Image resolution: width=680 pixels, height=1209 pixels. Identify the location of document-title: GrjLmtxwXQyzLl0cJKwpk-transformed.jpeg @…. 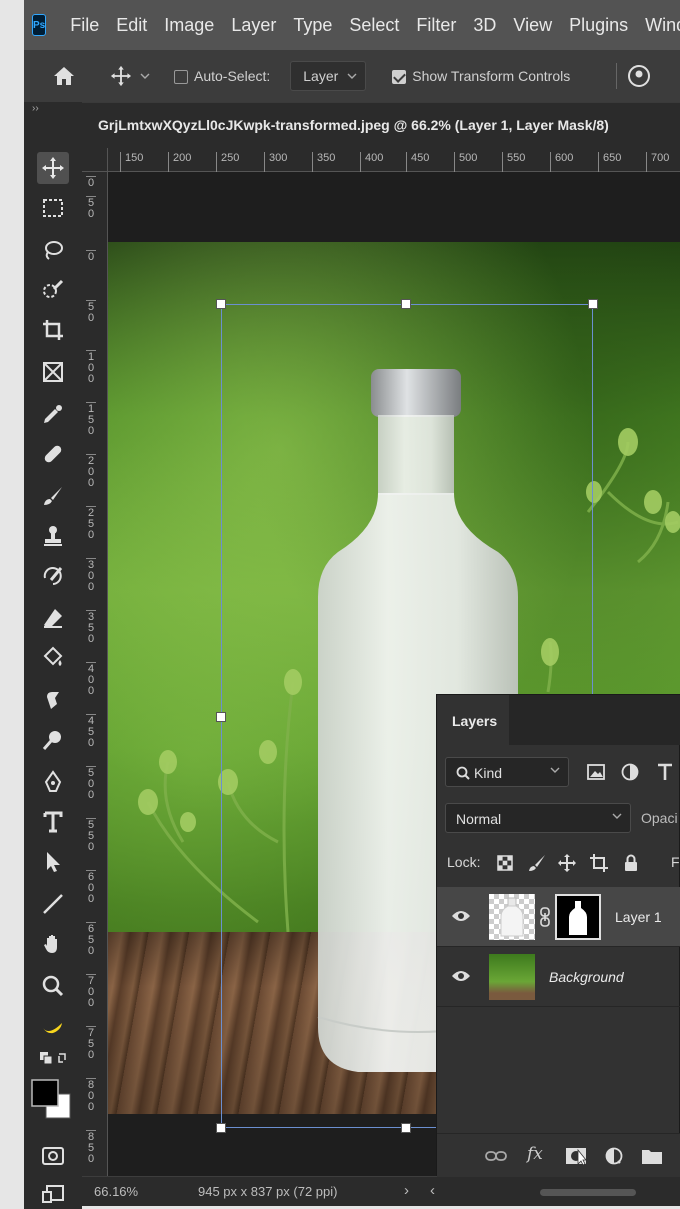
(353, 125).